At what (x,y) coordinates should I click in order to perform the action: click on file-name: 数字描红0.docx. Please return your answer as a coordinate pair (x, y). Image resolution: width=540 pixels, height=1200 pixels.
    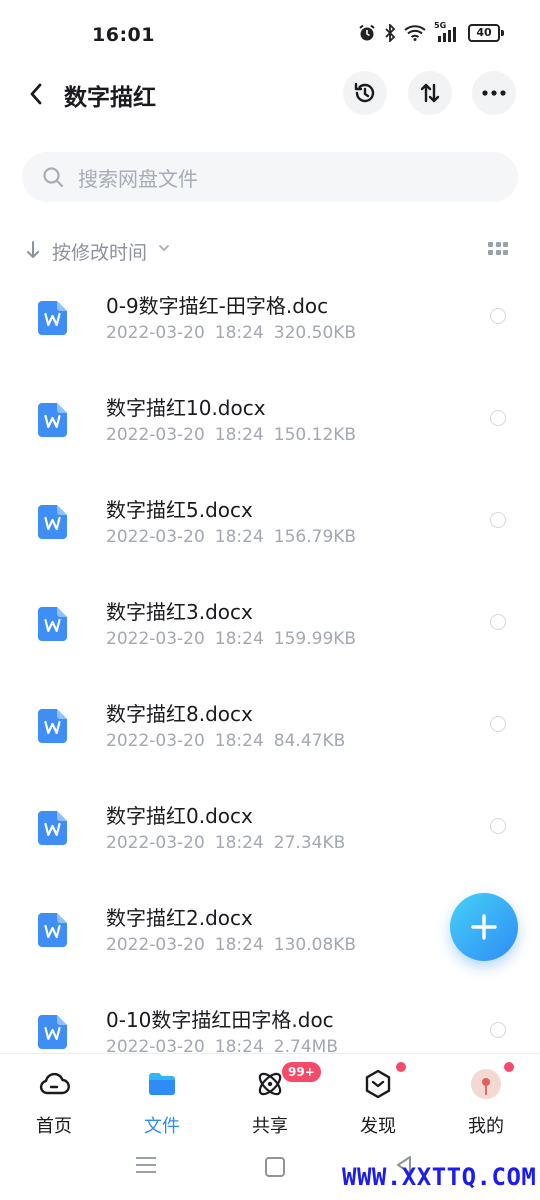
    Looking at the image, I should click on (179, 816).